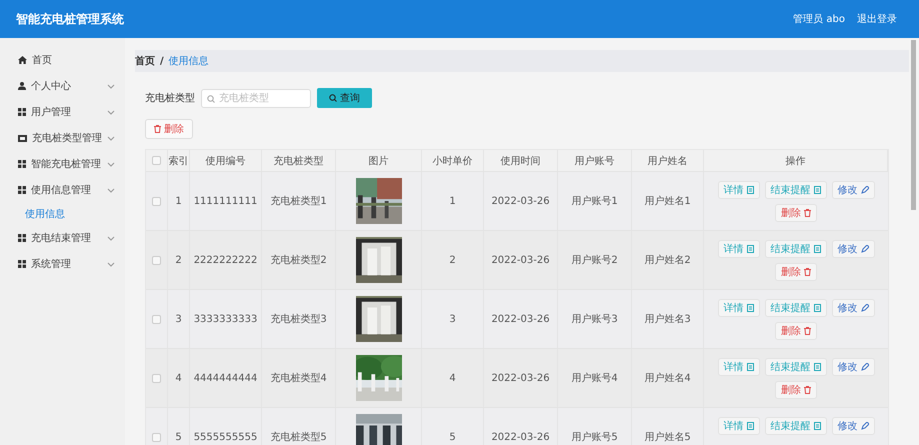  What do you see at coordinates (145, 61) in the screenshot?
I see `breadcrumb-item: 首页` at bounding box center [145, 61].